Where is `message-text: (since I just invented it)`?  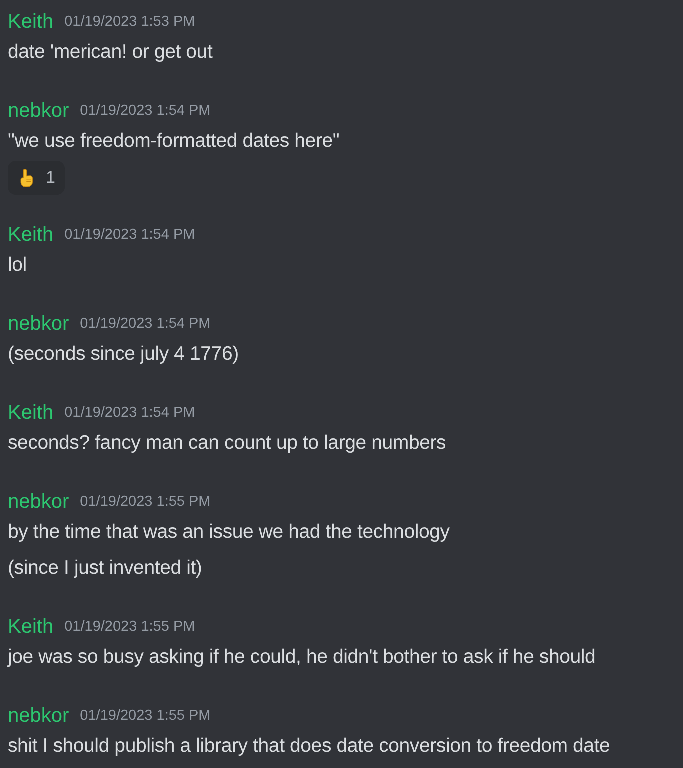 message-text: (since I just invented it) is located at coordinates (106, 568).